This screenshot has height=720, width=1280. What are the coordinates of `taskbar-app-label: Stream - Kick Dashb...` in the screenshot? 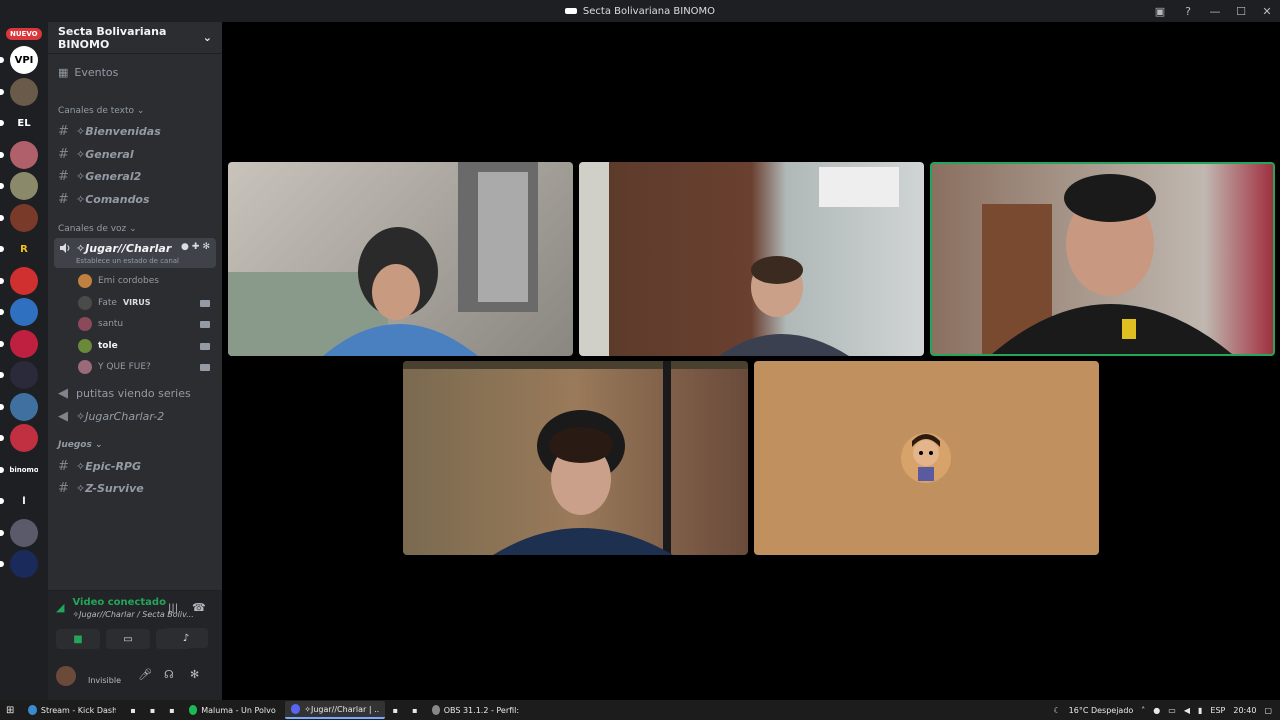 It's located at (78, 710).